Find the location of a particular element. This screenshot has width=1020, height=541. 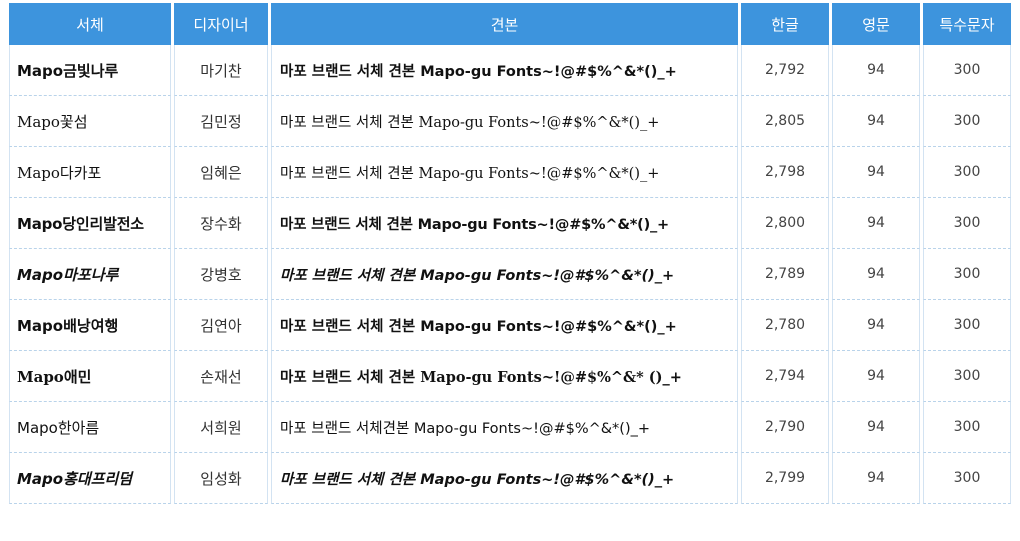

korean-count: 2,790 is located at coordinates (785, 427).